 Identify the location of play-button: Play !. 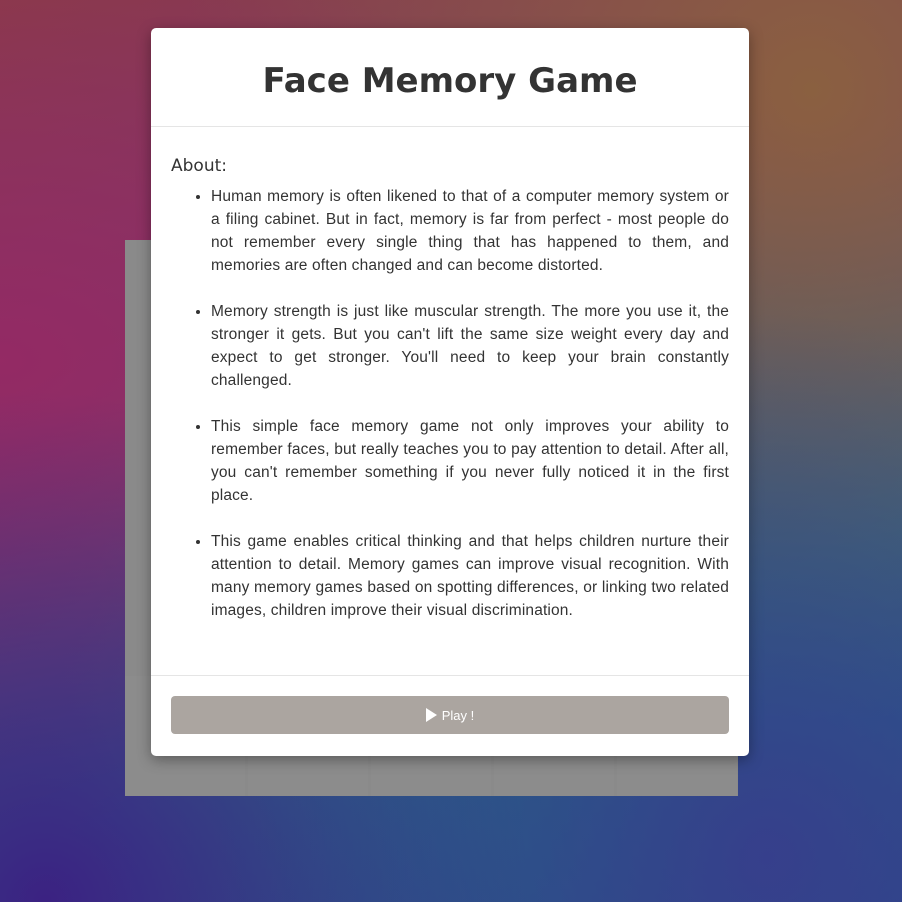
(450, 715).